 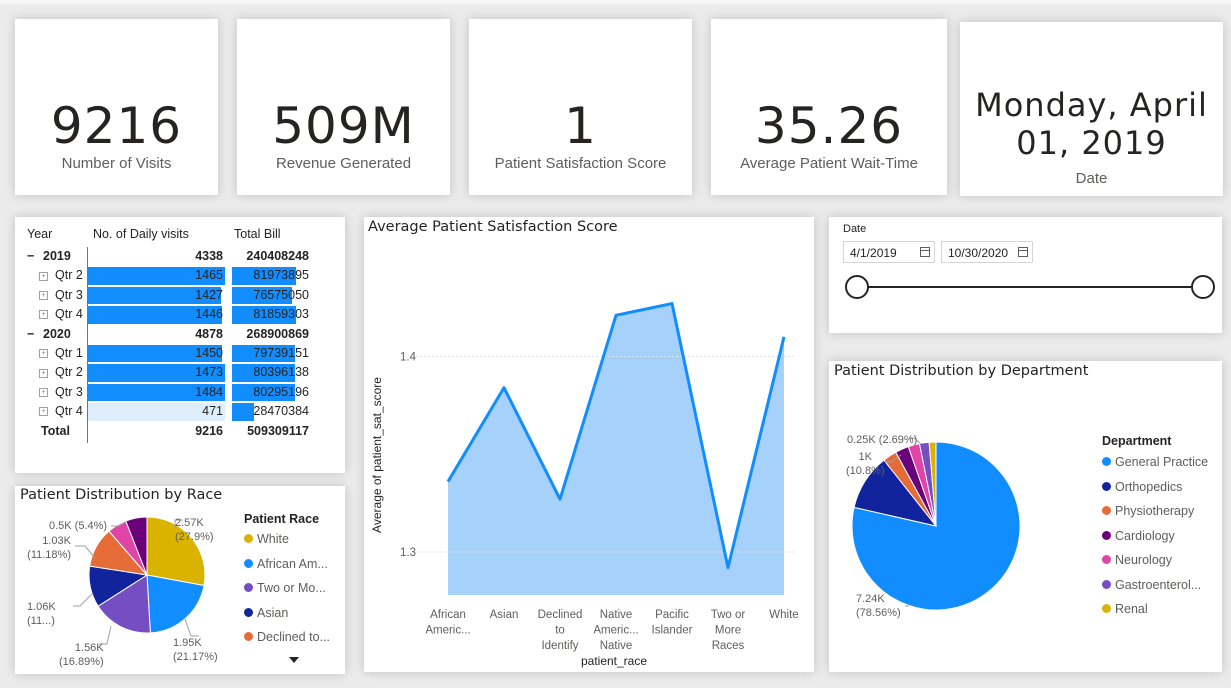 I want to click on kpi-value: 35.26, so click(x=829, y=126).